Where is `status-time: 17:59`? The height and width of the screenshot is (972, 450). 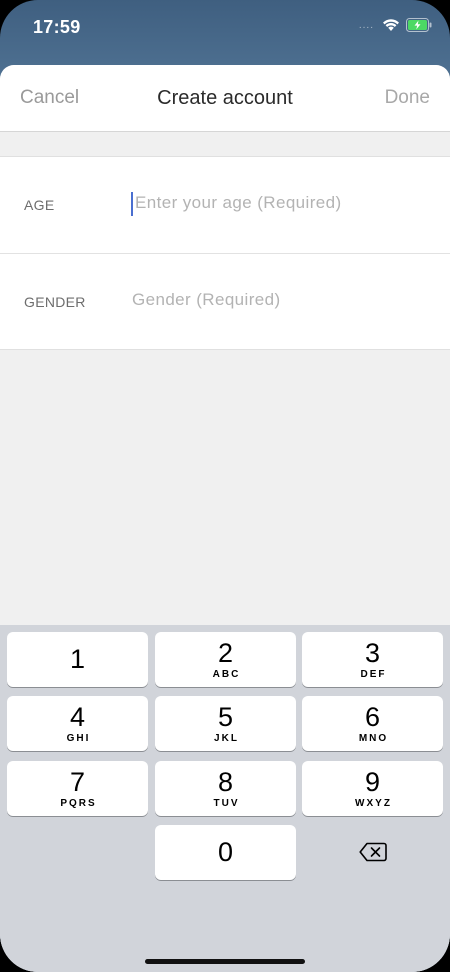
status-time: 17:59 is located at coordinates (57, 27).